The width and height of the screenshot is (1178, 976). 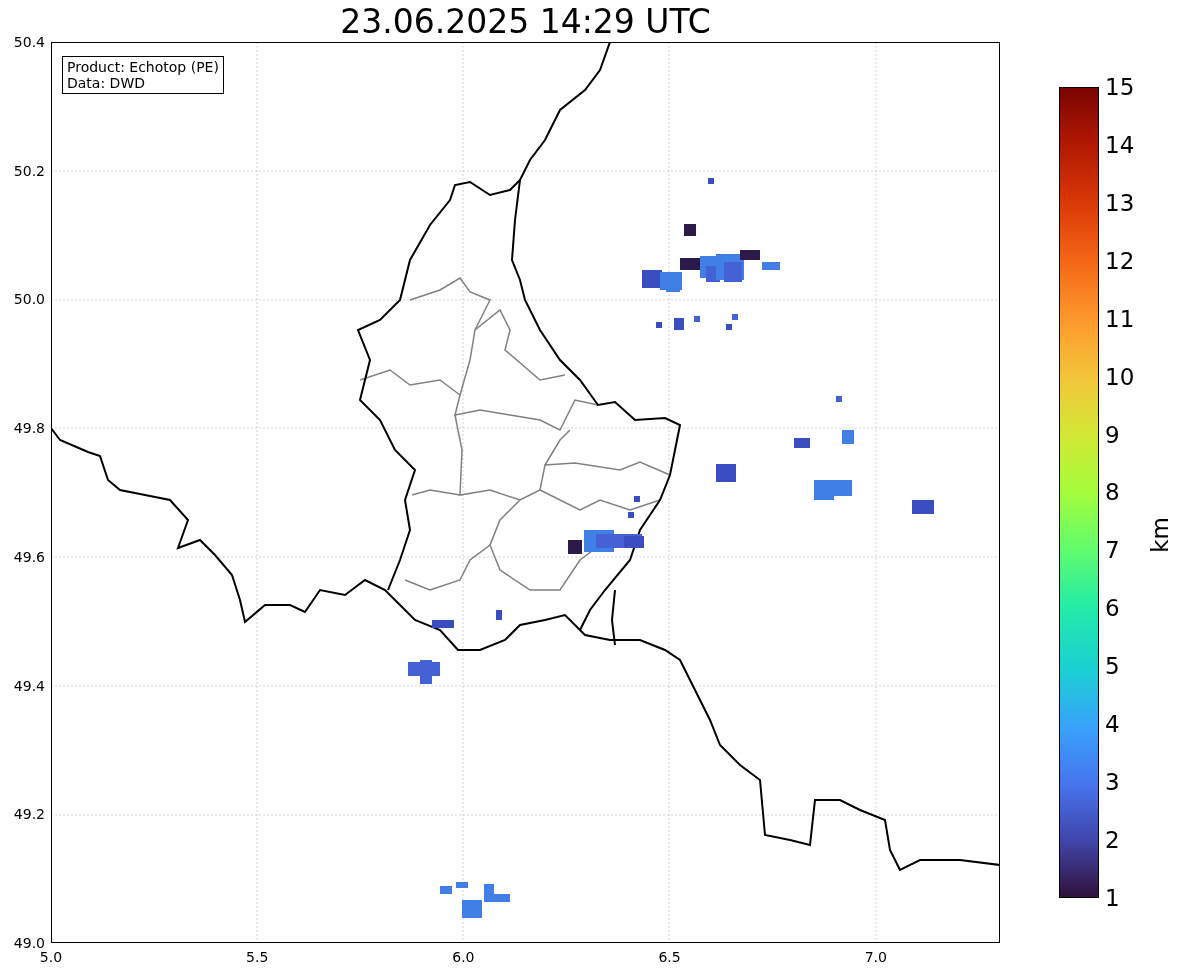 What do you see at coordinates (1120, 87) in the screenshot?
I see `colorbar-tick-label: 15` at bounding box center [1120, 87].